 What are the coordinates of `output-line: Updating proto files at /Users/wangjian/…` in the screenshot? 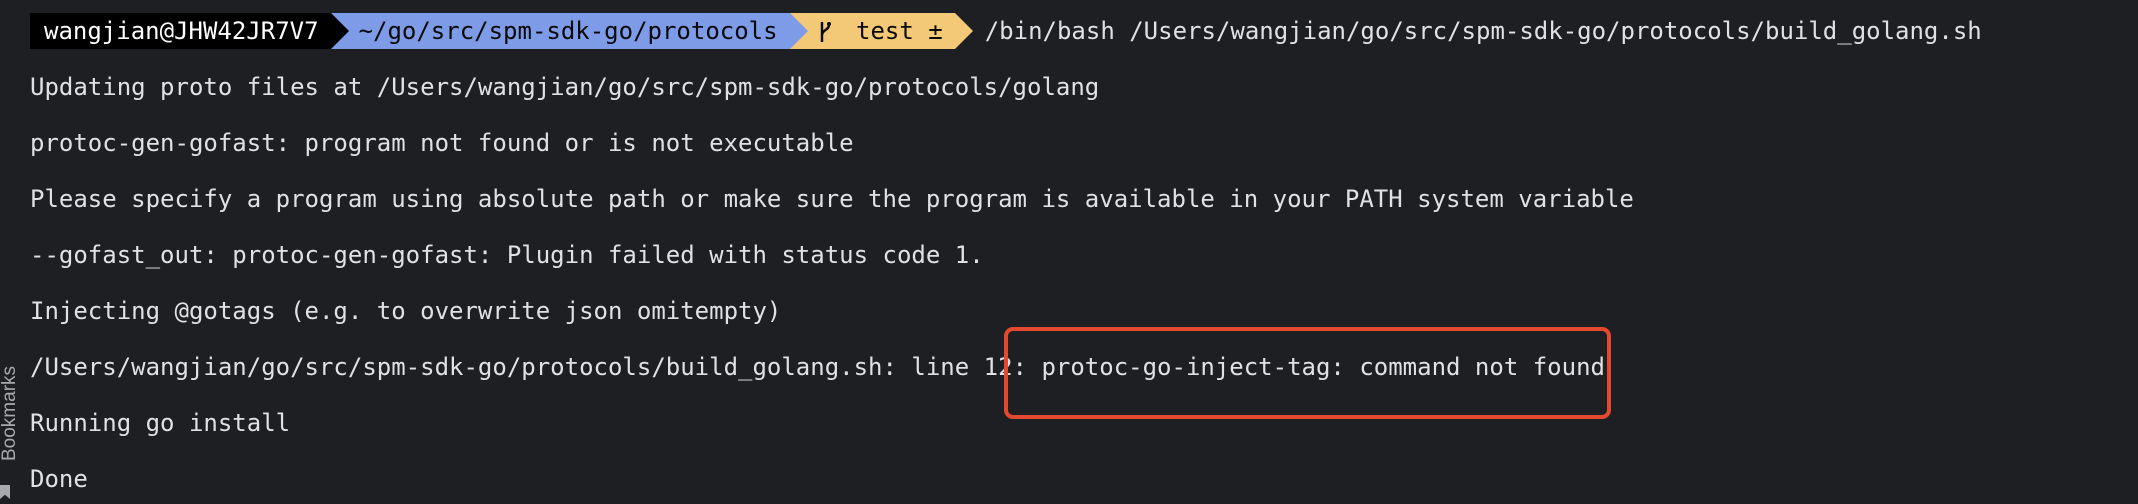 It's located at (565, 87).